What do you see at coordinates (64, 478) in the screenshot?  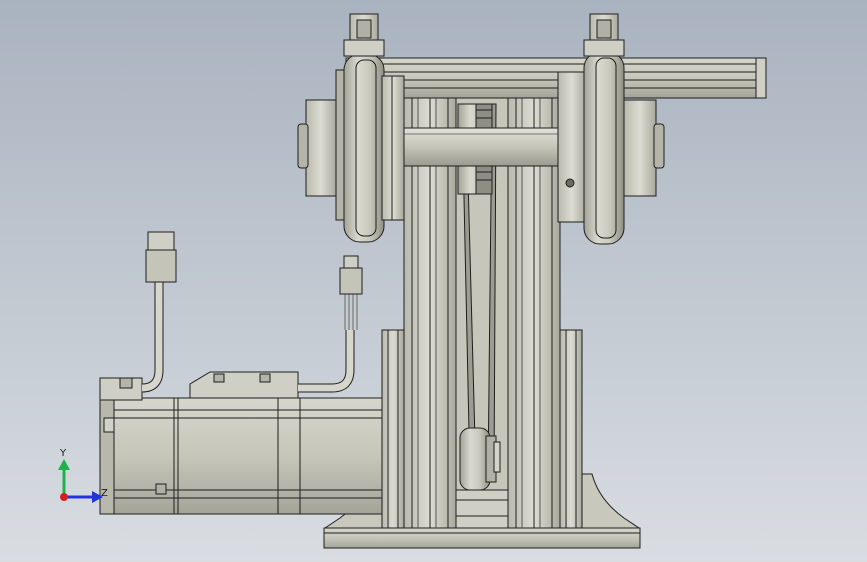 I see `y-axis-arrow` at bounding box center [64, 478].